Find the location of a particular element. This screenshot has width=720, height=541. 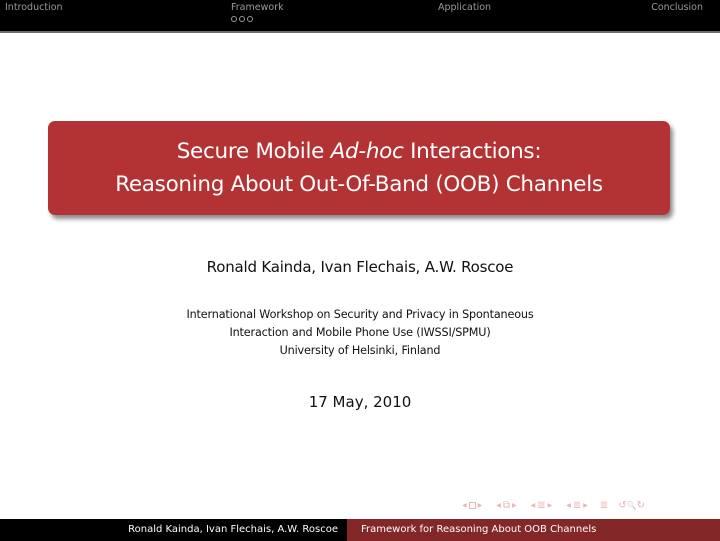

section-icon: ≣ is located at coordinates (541, 505).